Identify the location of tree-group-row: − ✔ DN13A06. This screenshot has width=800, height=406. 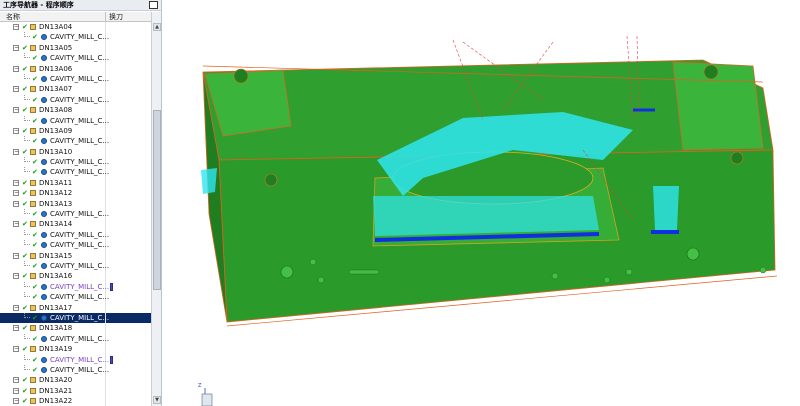
(75, 68).